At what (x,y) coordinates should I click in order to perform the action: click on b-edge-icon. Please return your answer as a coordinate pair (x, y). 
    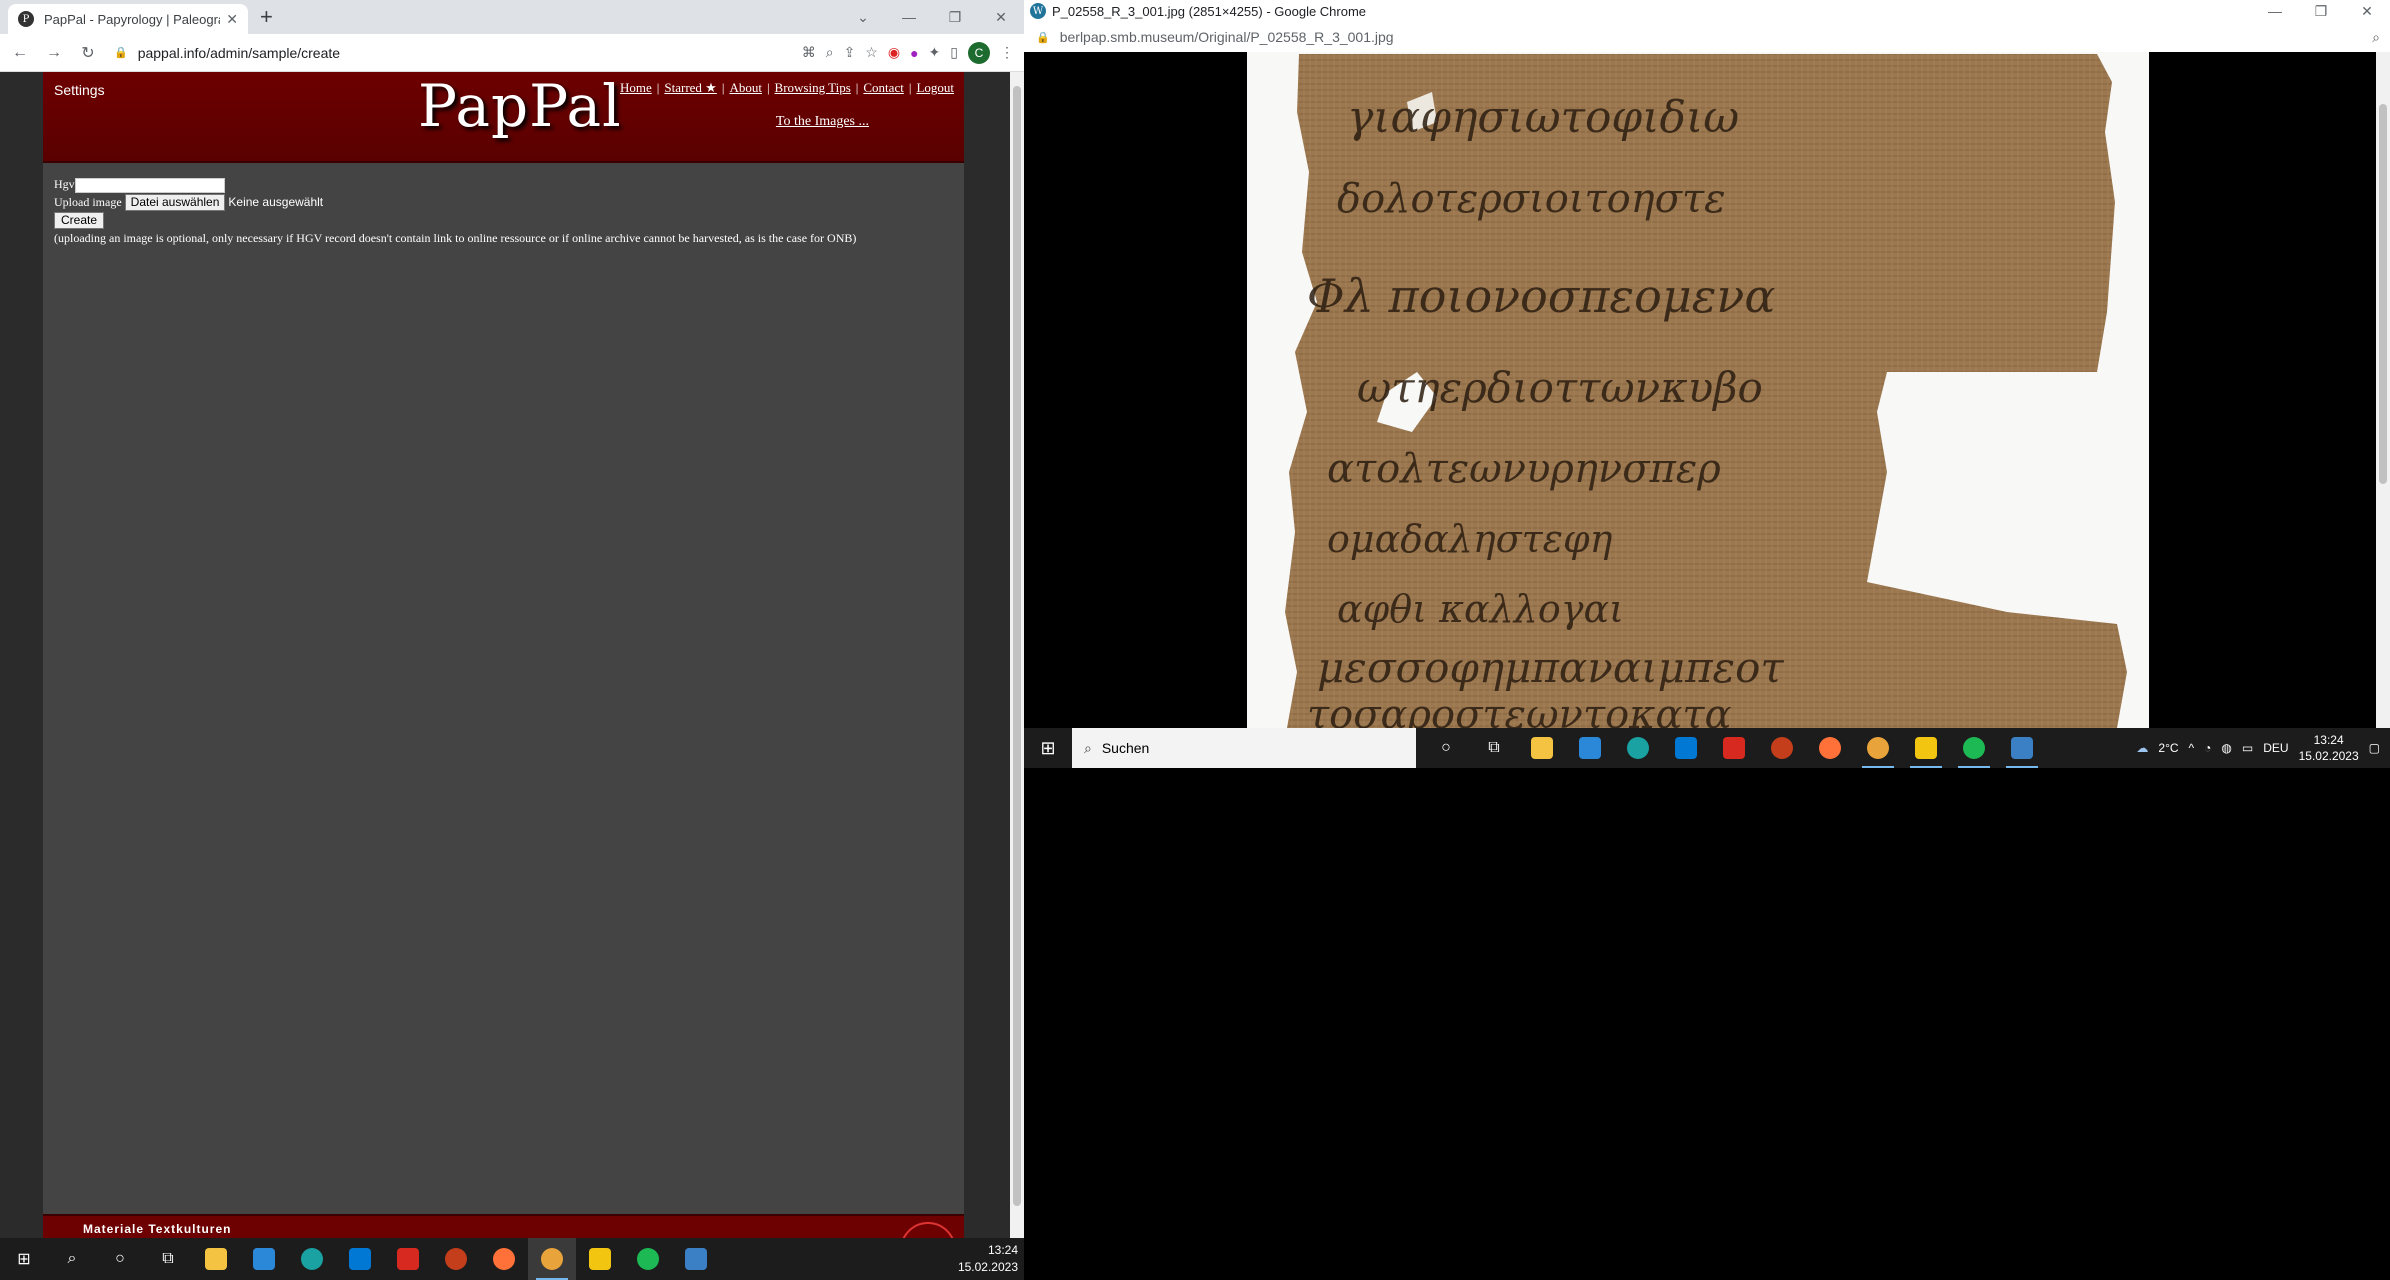
    Looking at the image, I should click on (312, 1259).